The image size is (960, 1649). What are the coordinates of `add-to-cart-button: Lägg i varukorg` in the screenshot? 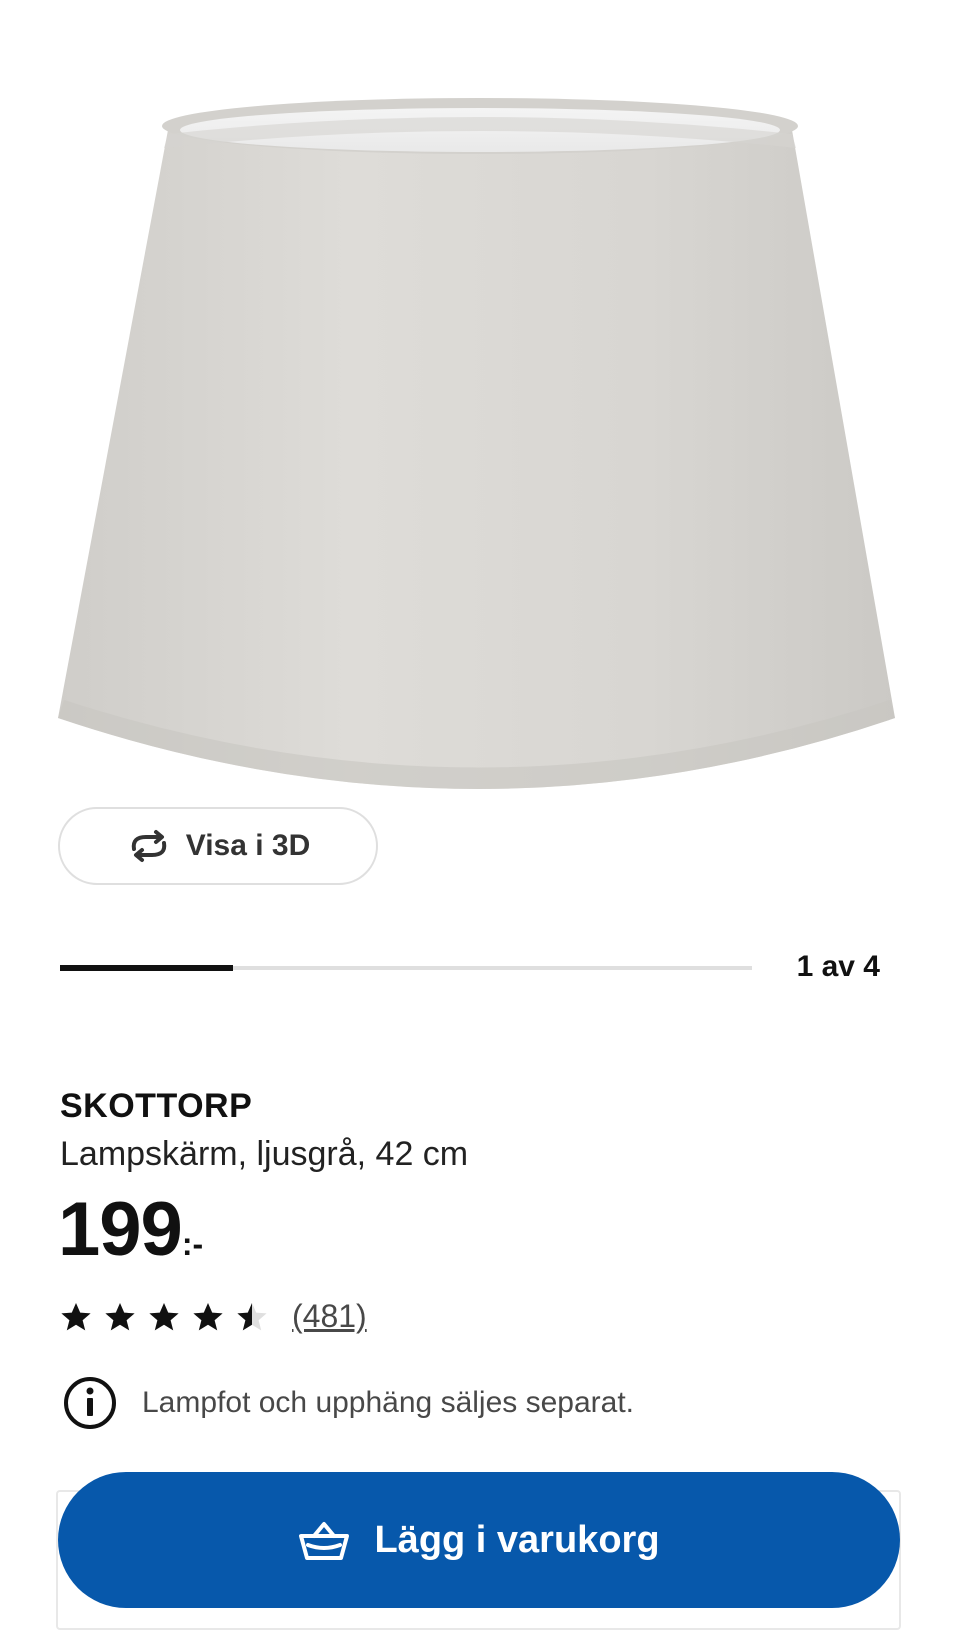 It's located at (479, 1540).